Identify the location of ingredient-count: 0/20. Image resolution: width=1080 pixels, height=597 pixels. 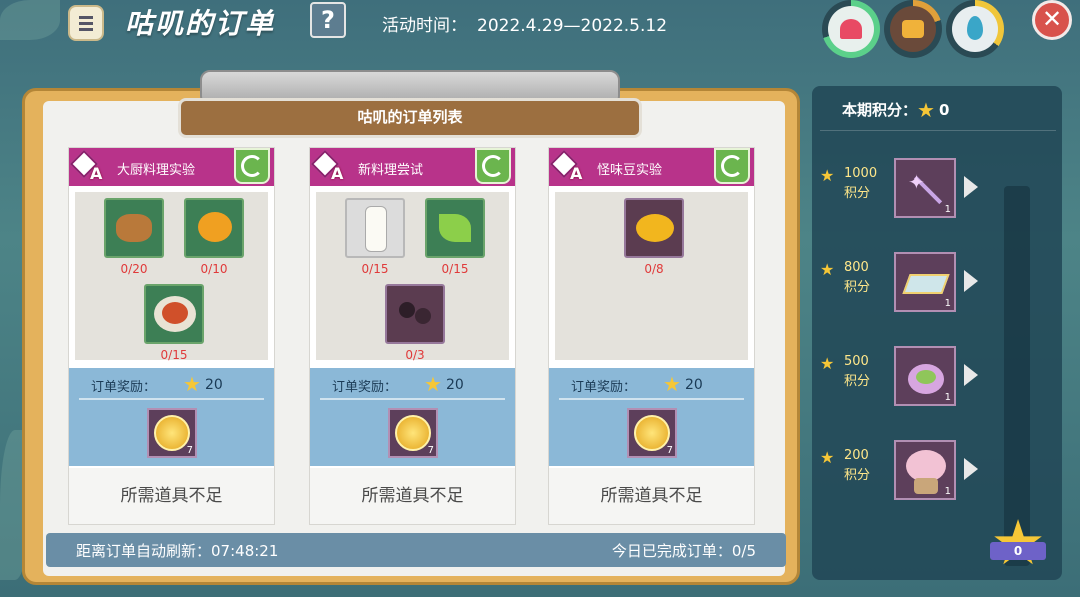
(134, 269).